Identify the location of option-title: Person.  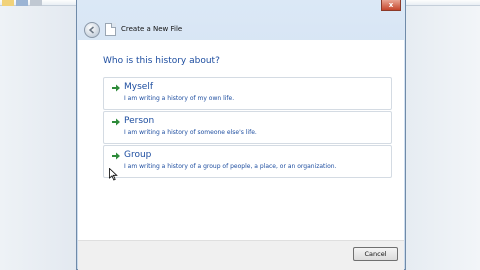
(139, 121).